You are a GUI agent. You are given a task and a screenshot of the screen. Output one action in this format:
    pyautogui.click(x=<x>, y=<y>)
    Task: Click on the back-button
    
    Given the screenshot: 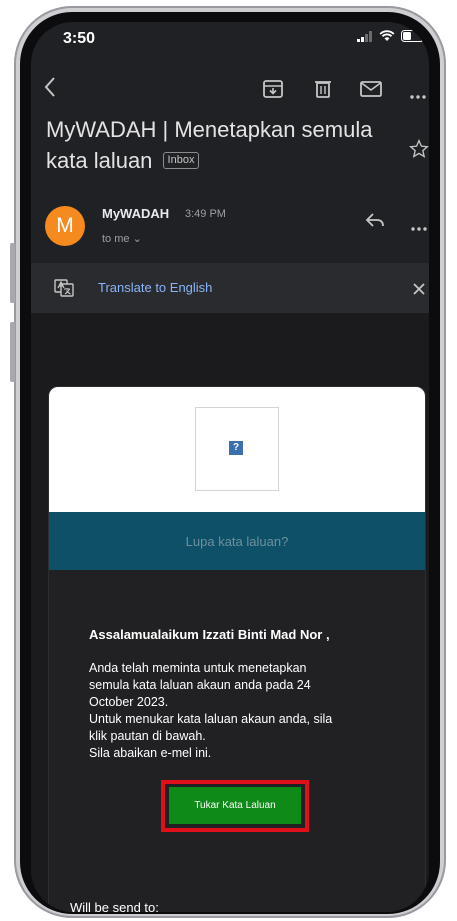 What is the action you would take?
    pyautogui.click(x=50, y=90)
    